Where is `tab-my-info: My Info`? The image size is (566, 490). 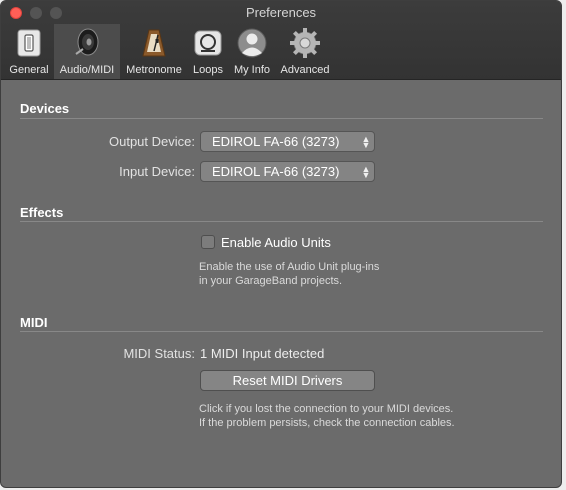
tab-my-info: My Info is located at coordinates (252, 51).